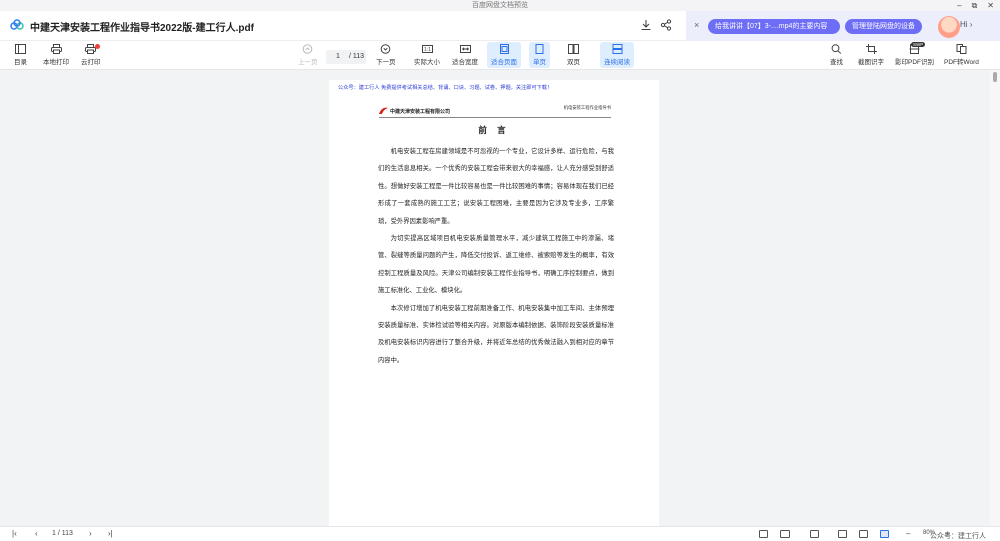  Describe the element at coordinates (338, 56) in the screenshot. I see `current-page: 1` at that location.